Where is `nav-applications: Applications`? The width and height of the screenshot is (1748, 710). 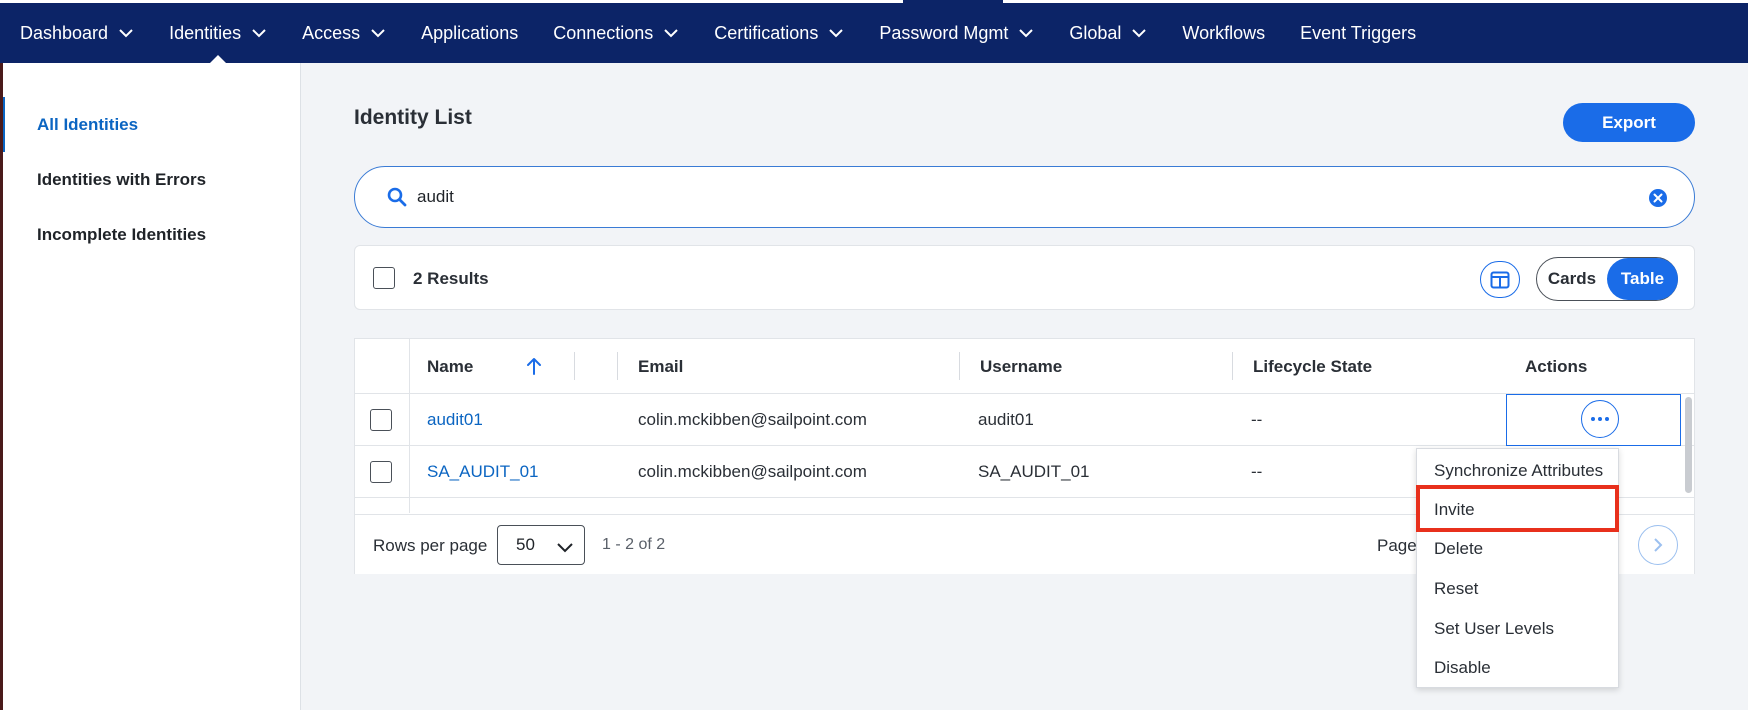
nav-applications: Applications is located at coordinates (469, 33).